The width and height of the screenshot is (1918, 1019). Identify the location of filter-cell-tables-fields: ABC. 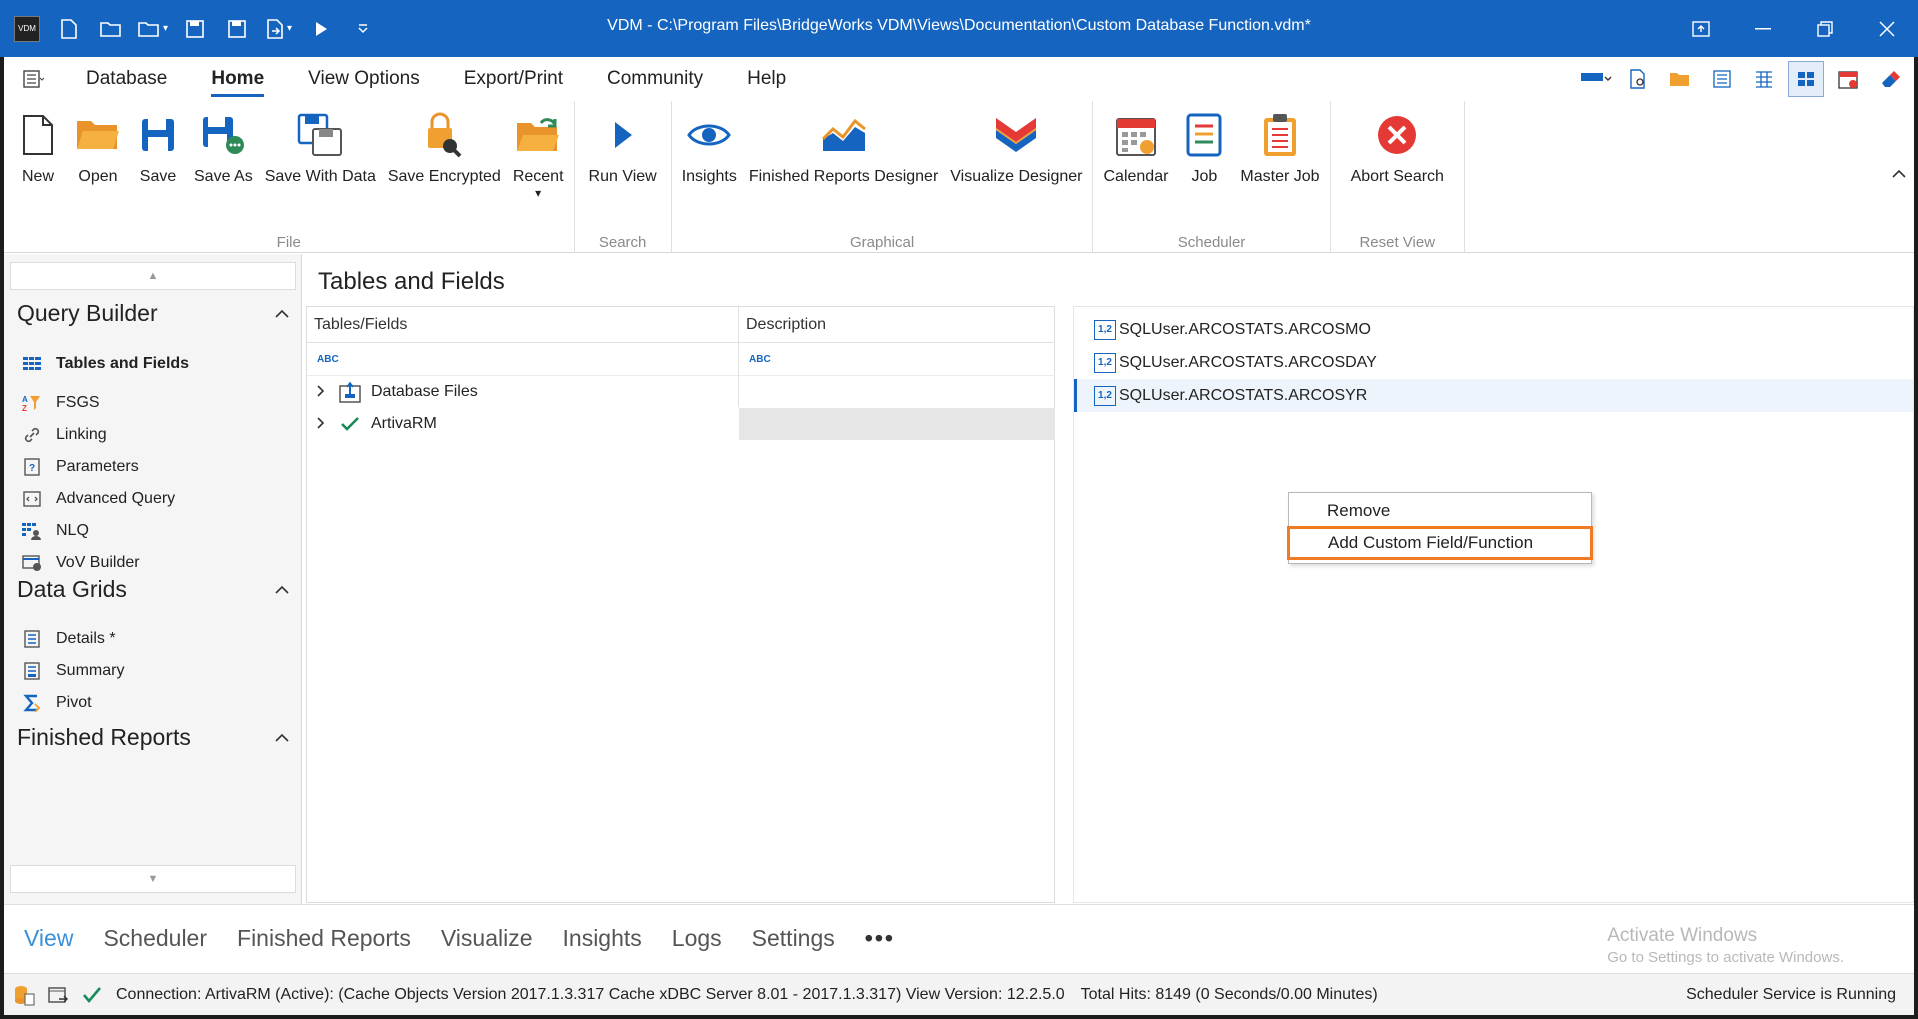
(522, 360).